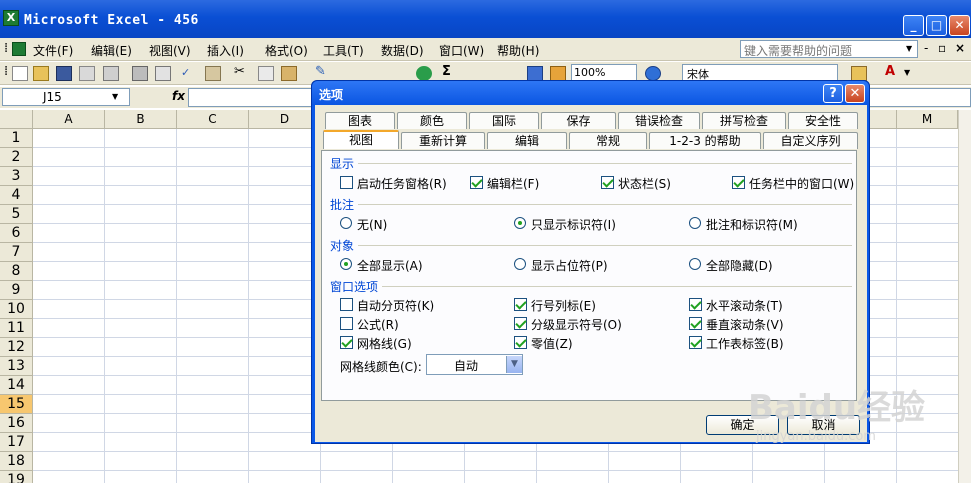  Describe the element at coordinates (361, 139) in the screenshot. I see `tab-view: 视图` at that location.